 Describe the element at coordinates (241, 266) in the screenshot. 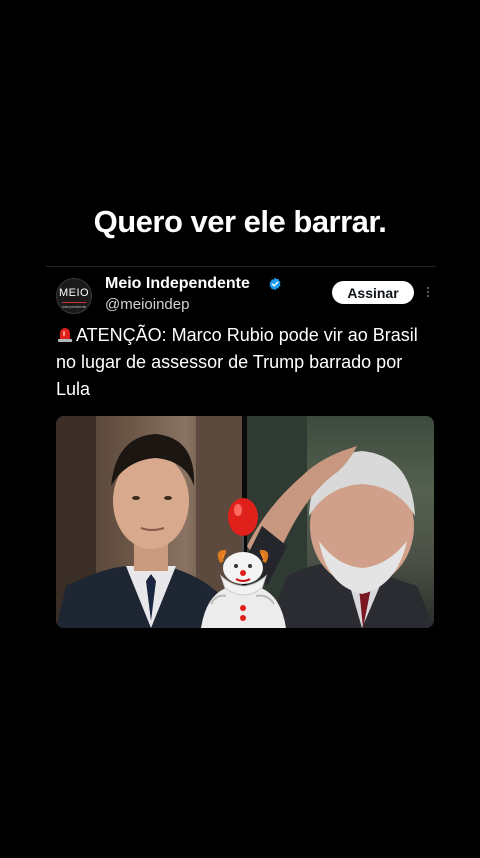

I see `card-divider` at that location.